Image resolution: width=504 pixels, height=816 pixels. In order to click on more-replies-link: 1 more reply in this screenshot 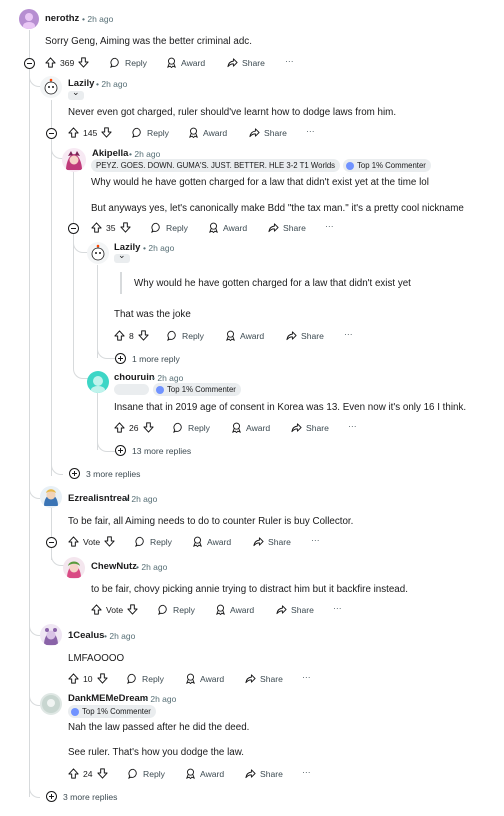, I will do `click(156, 359)`.